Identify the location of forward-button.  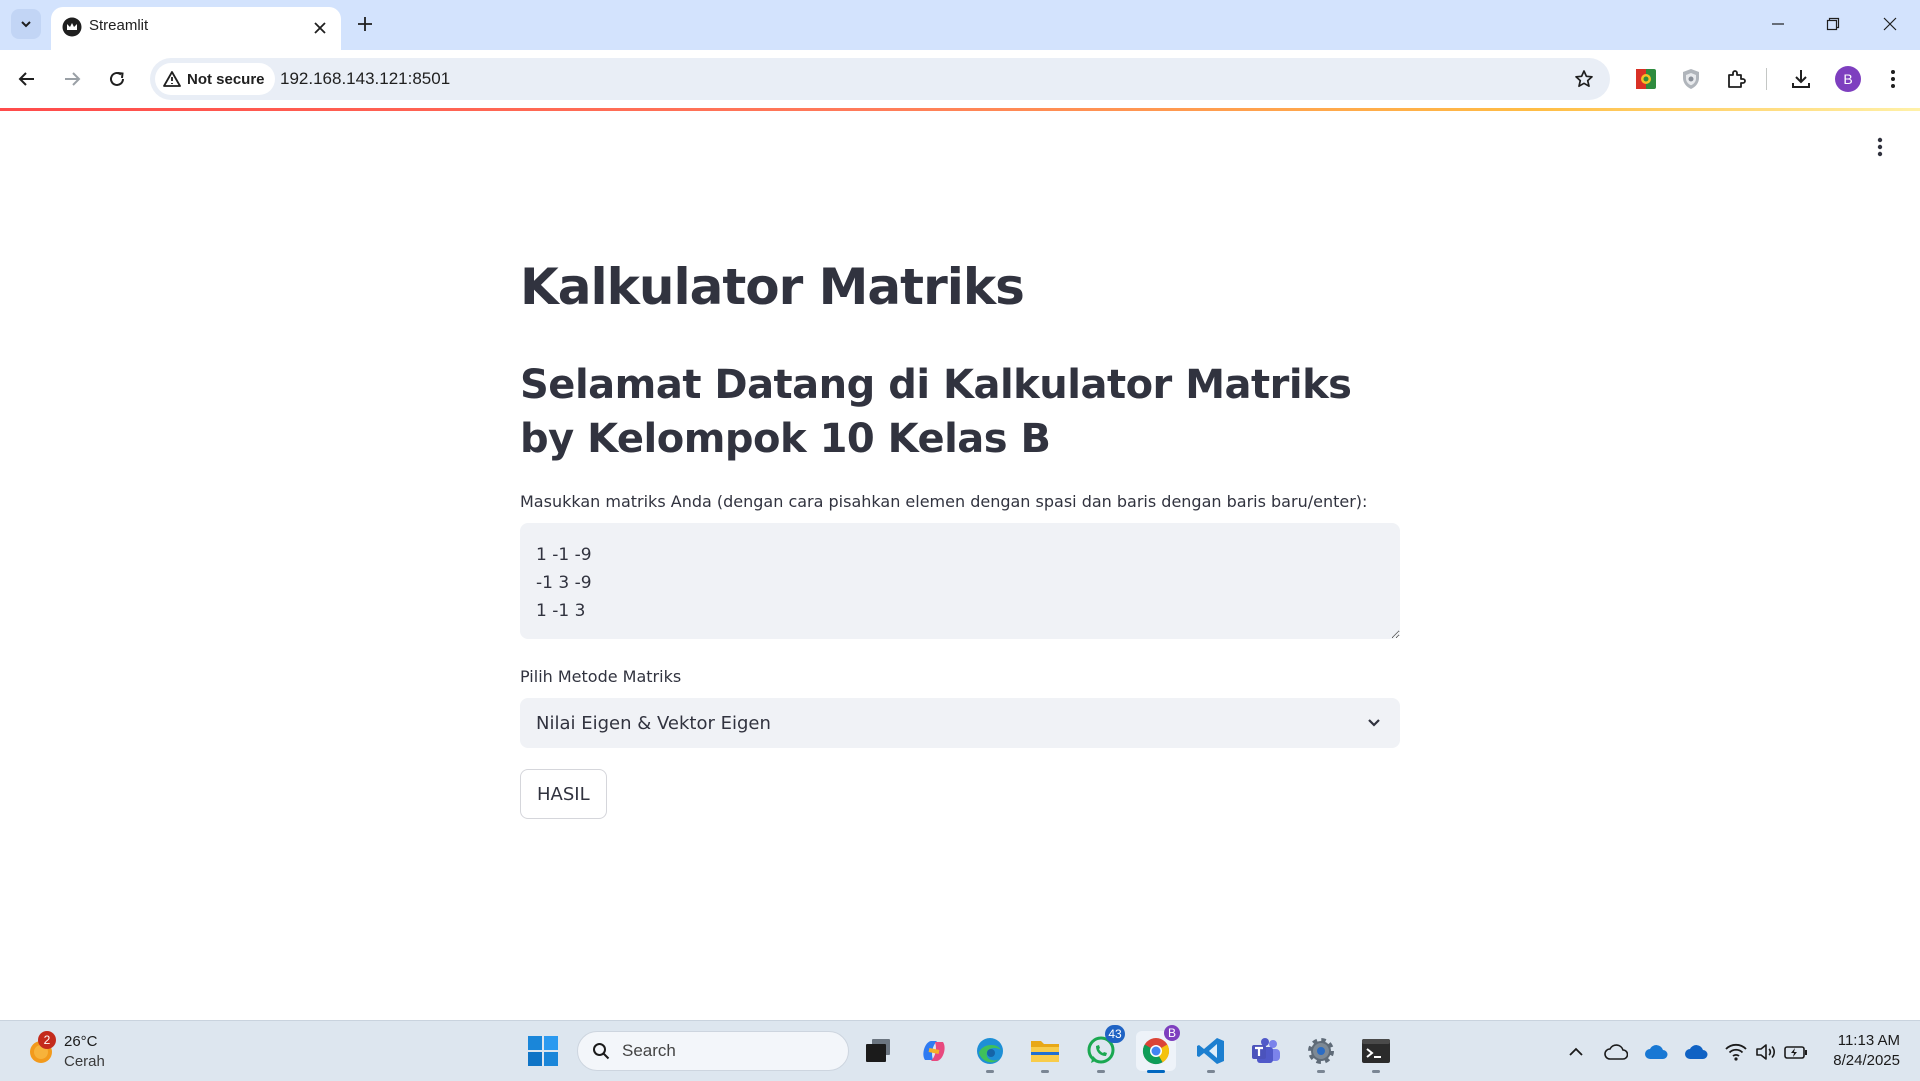
(72, 79).